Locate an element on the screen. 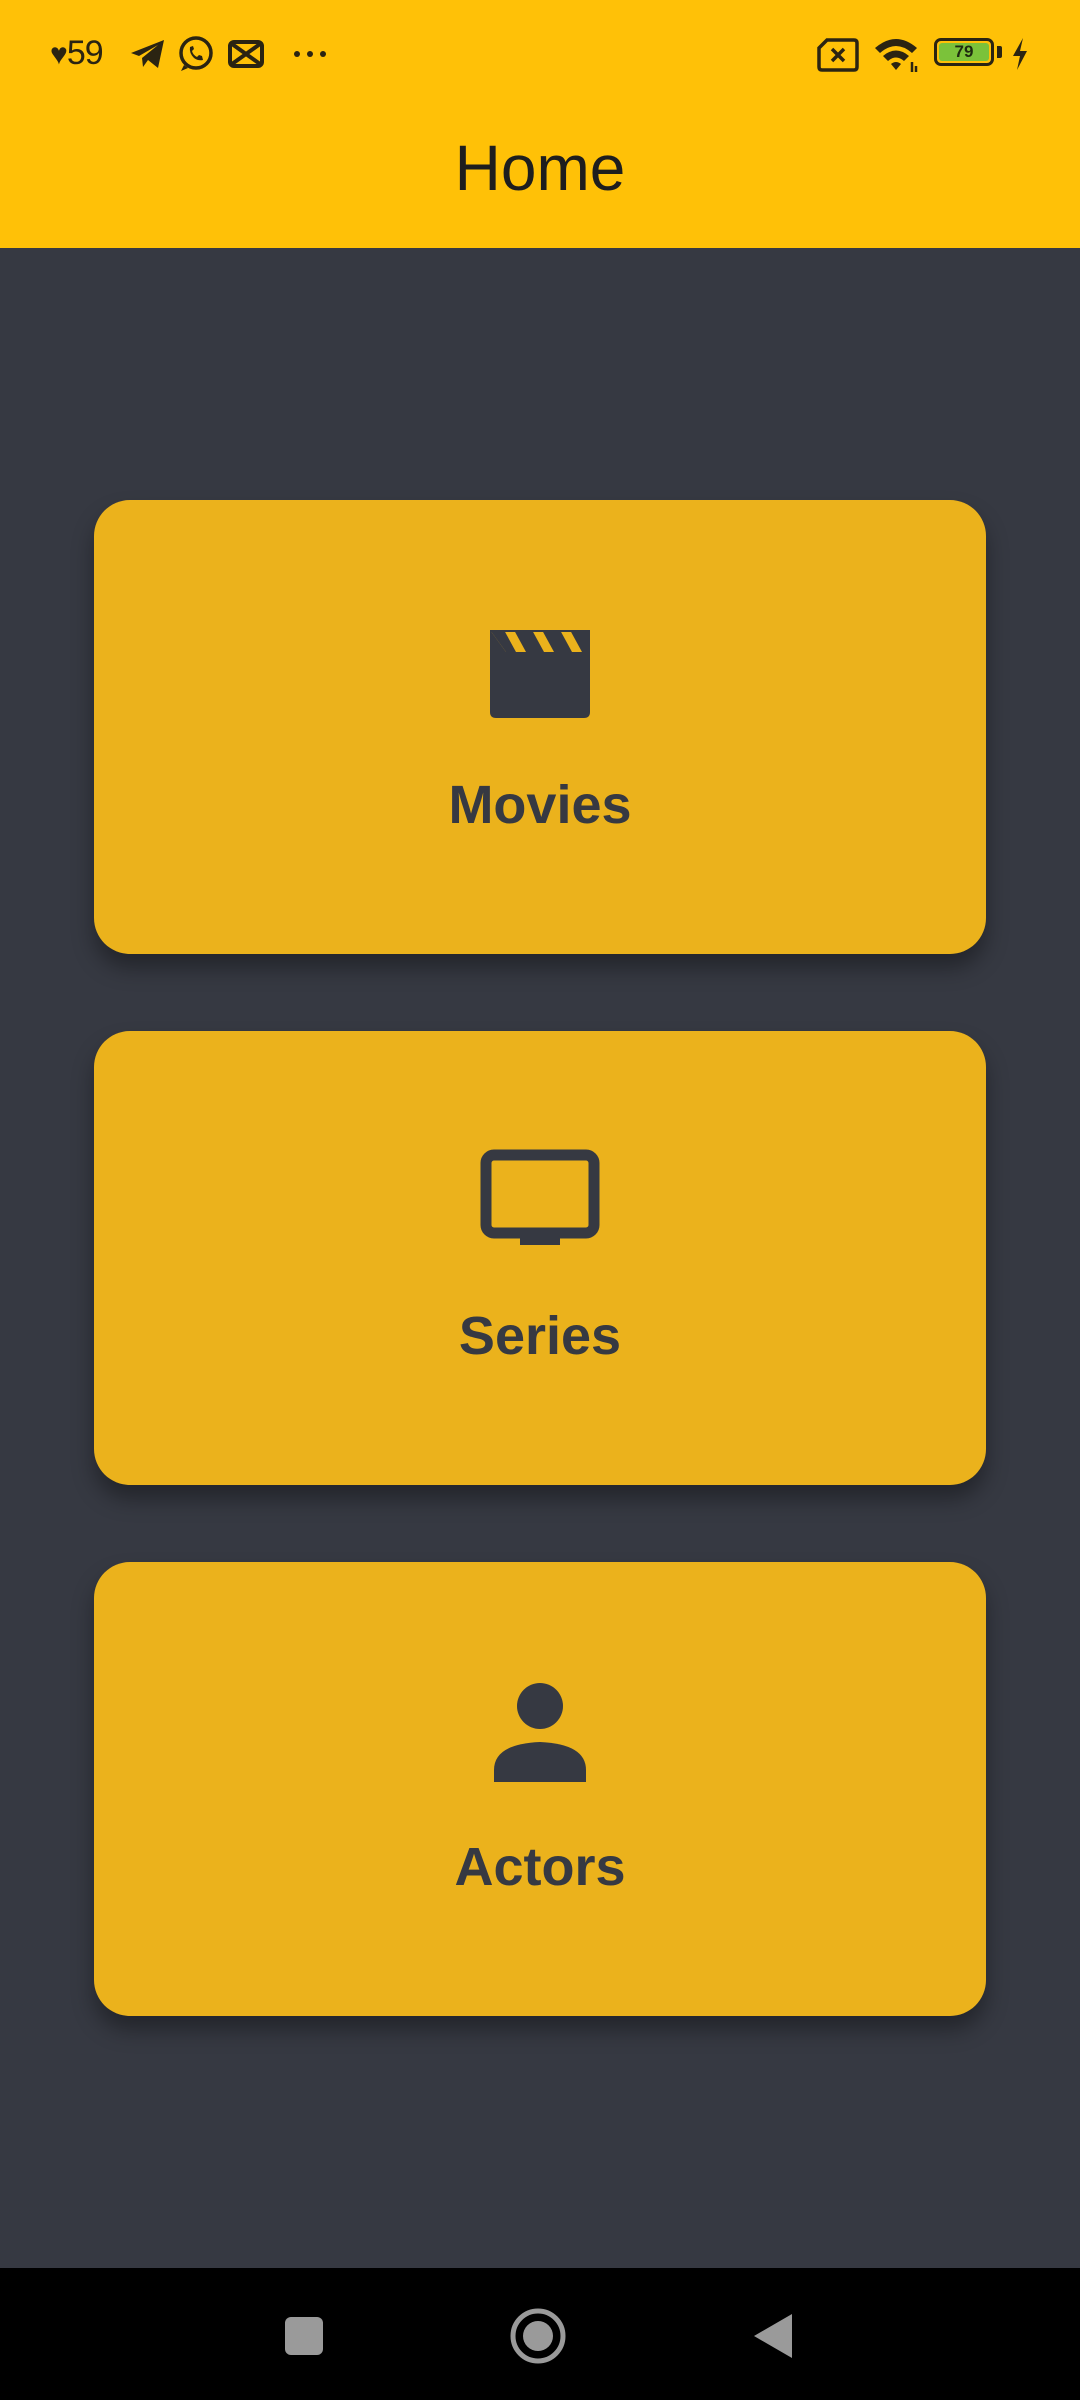 Image resolution: width=1080 pixels, height=2400 pixels. heart-icon: ♥ is located at coordinates (59, 54).